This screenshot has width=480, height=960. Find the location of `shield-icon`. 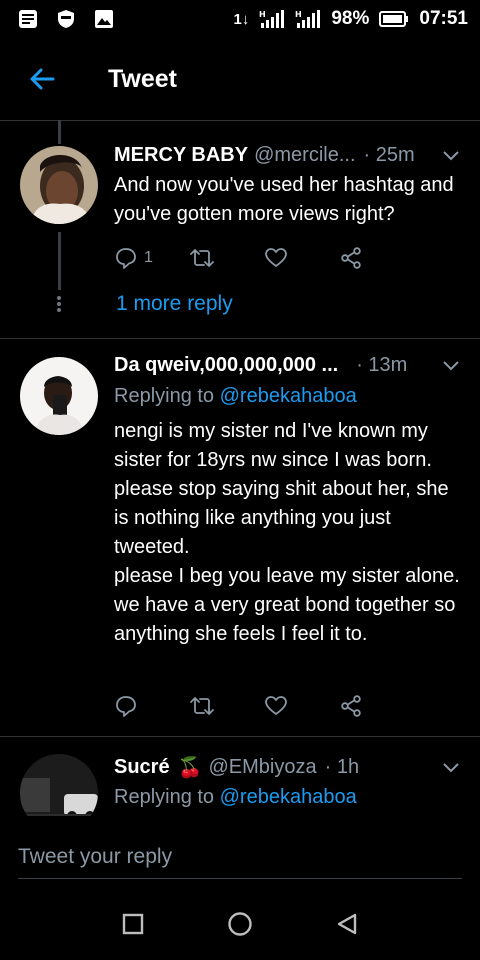

shield-icon is located at coordinates (66, 19).